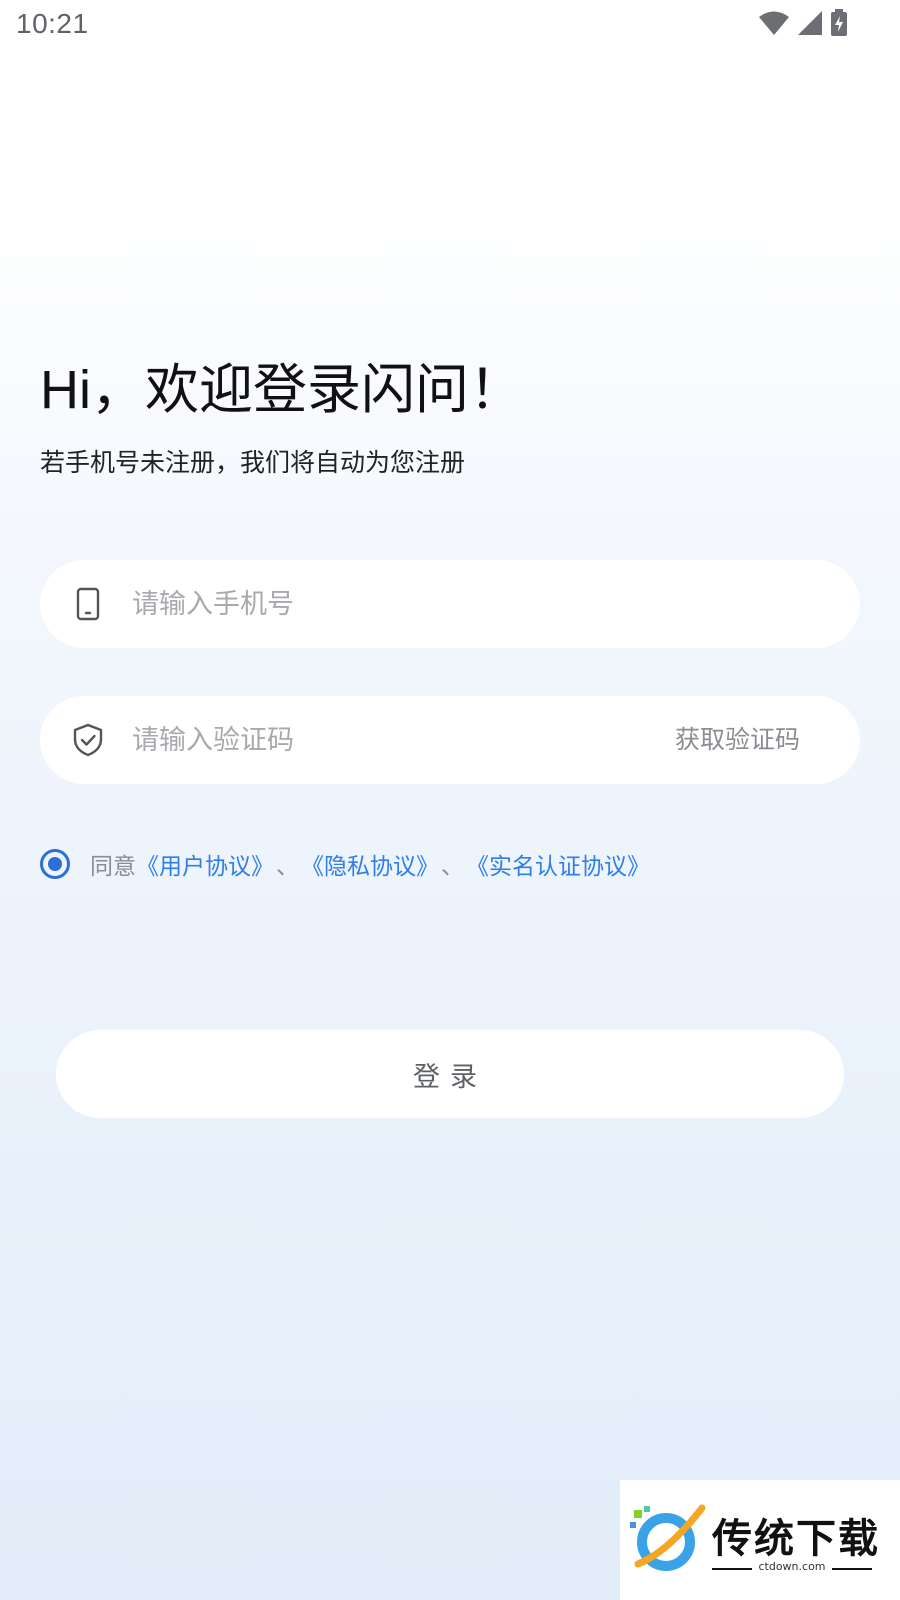  I want to click on phone-field, so click(450, 604).